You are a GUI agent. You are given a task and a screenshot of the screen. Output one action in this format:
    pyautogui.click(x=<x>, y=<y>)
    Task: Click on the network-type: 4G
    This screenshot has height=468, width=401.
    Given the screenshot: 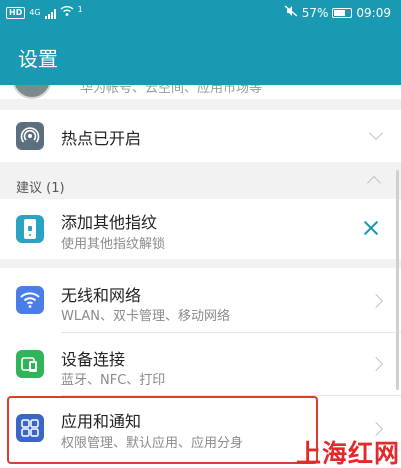 What is the action you would take?
    pyautogui.click(x=35, y=12)
    